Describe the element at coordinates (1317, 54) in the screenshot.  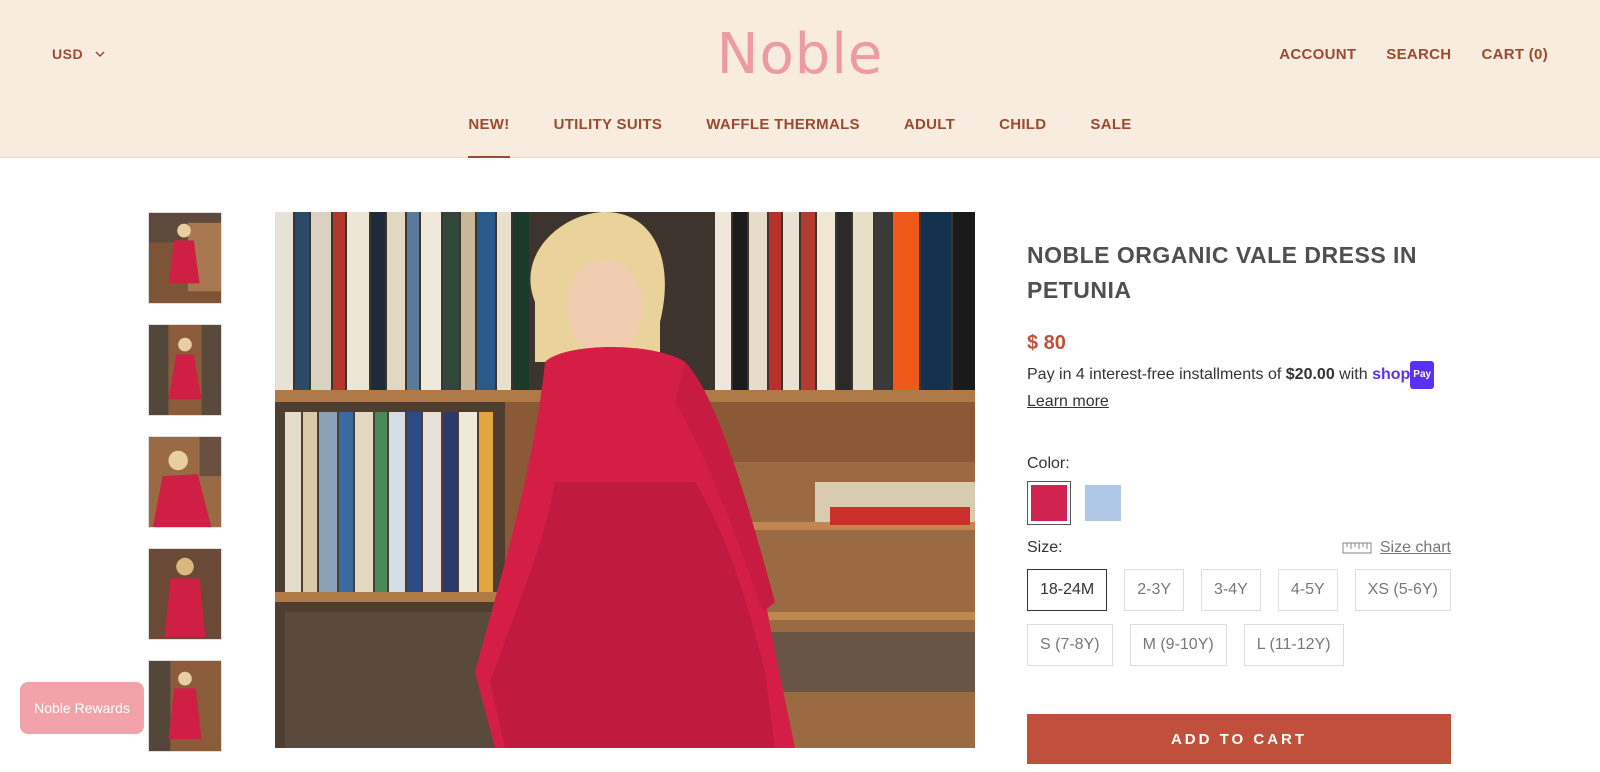
I see `account-link: ACCOUNT` at that location.